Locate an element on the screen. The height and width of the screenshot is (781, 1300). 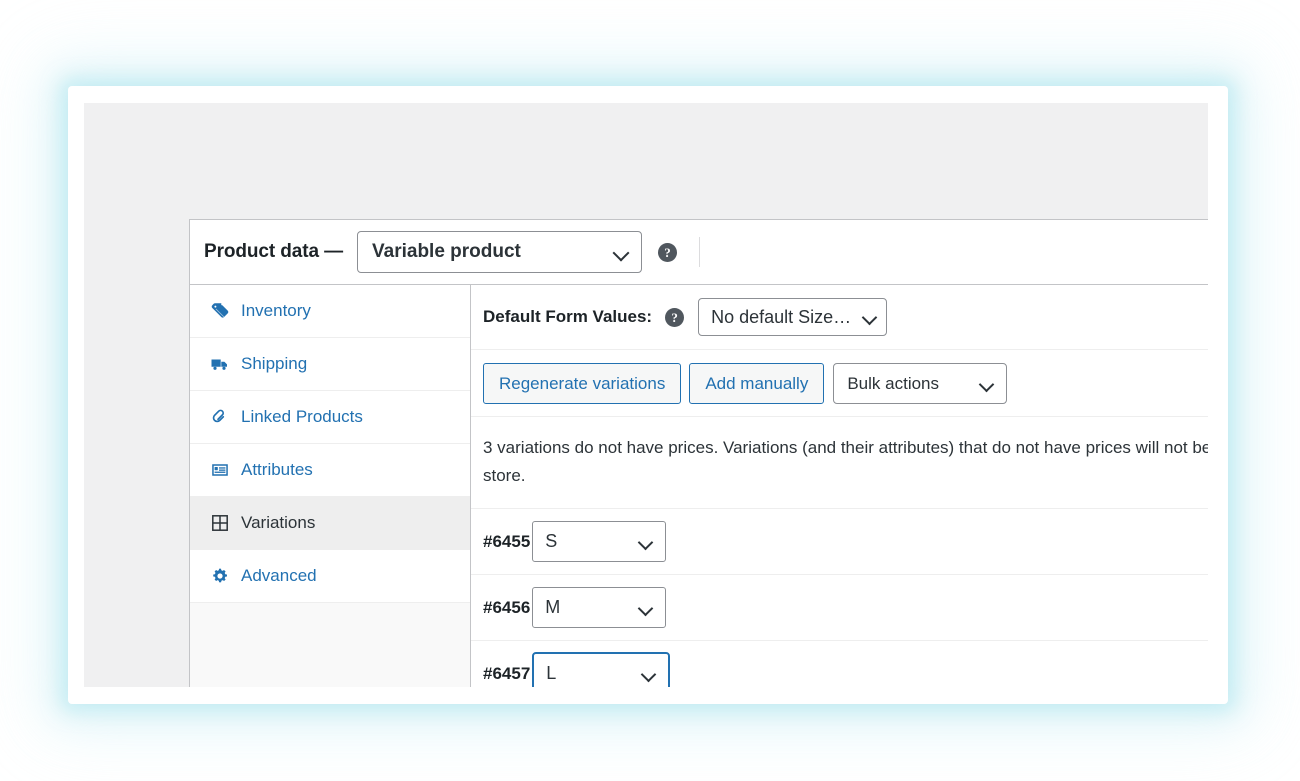
sidebar-item-variations: Variations is located at coordinates (330, 523).